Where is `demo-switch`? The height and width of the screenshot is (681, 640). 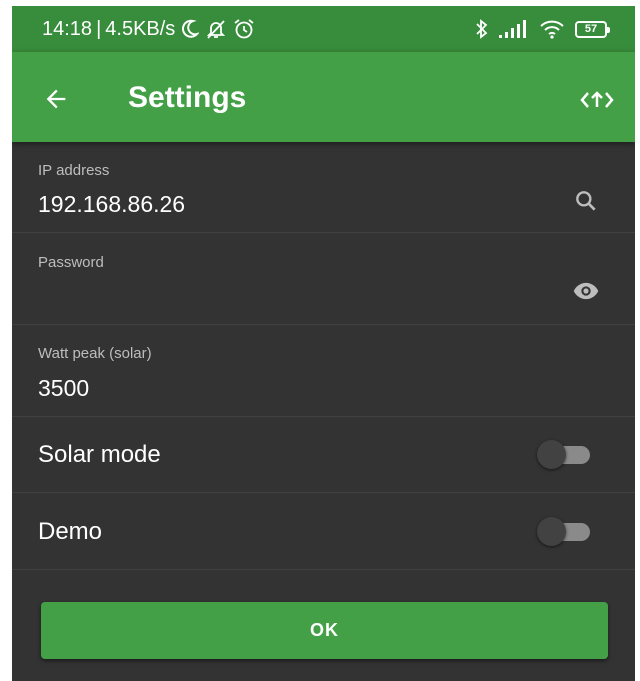
demo-switch is located at coordinates (564, 531).